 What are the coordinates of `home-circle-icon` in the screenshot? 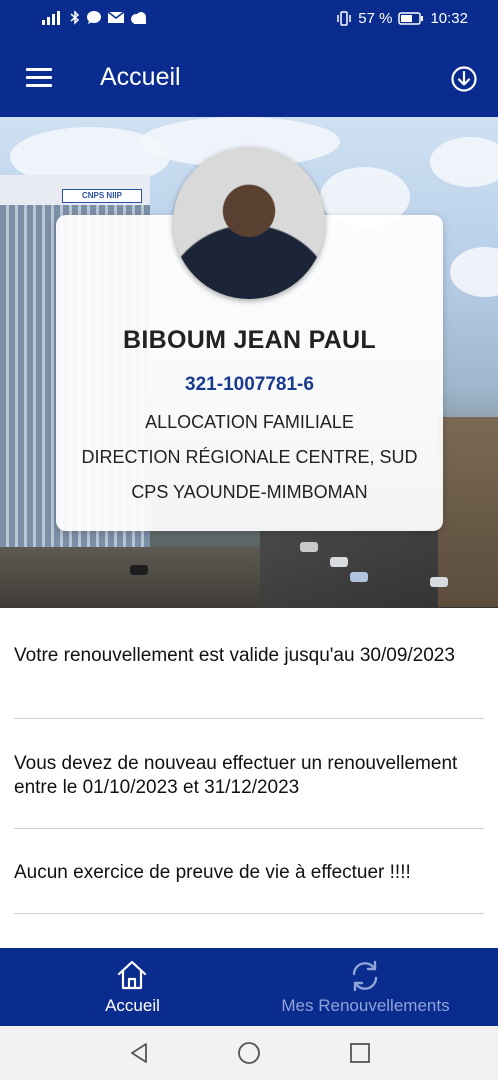 It's located at (249, 1053).